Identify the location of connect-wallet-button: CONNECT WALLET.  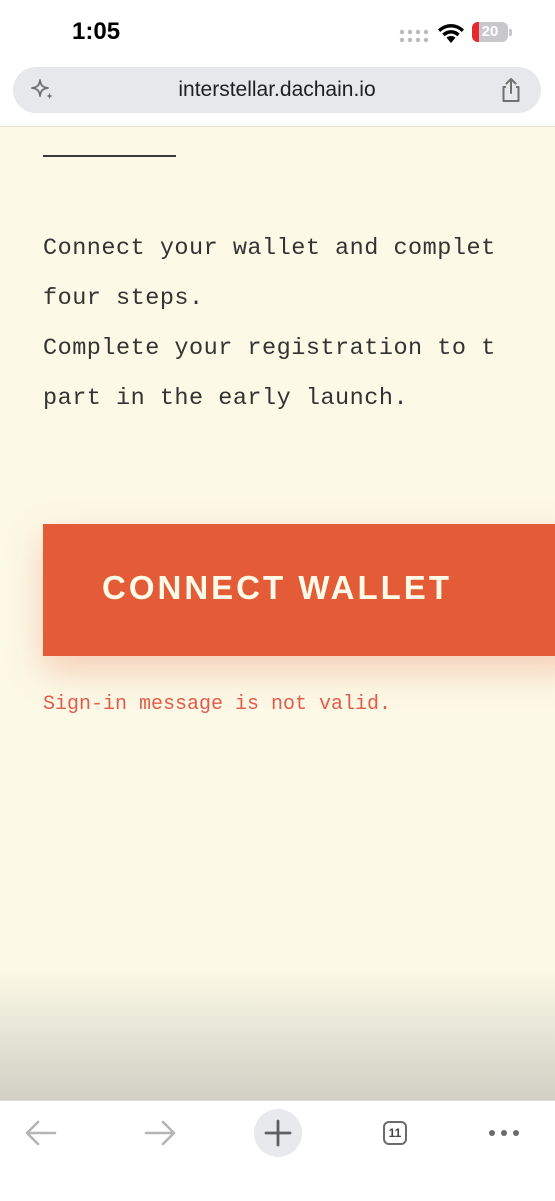
(299, 590).